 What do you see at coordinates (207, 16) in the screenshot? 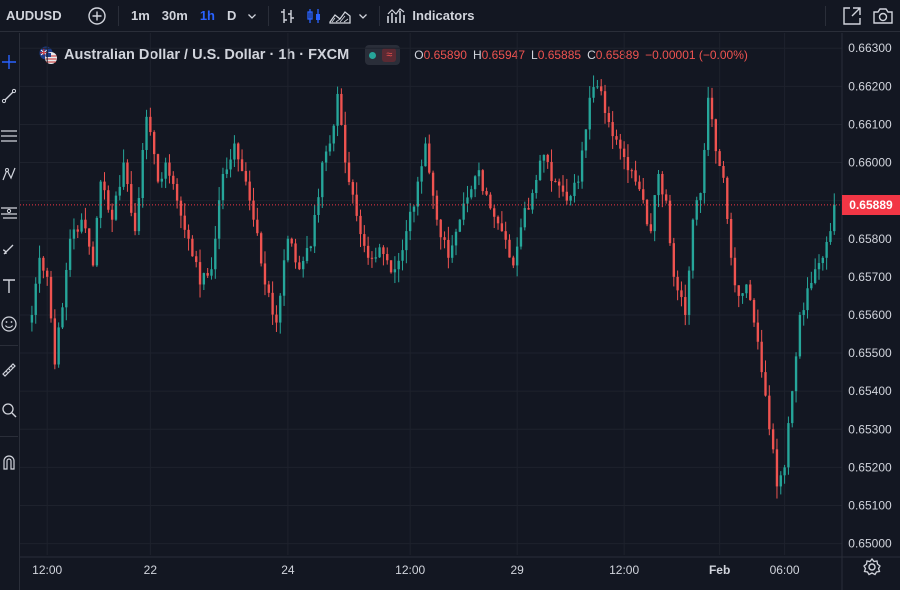
I see `interval-1h: 1h` at bounding box center [207, 16].